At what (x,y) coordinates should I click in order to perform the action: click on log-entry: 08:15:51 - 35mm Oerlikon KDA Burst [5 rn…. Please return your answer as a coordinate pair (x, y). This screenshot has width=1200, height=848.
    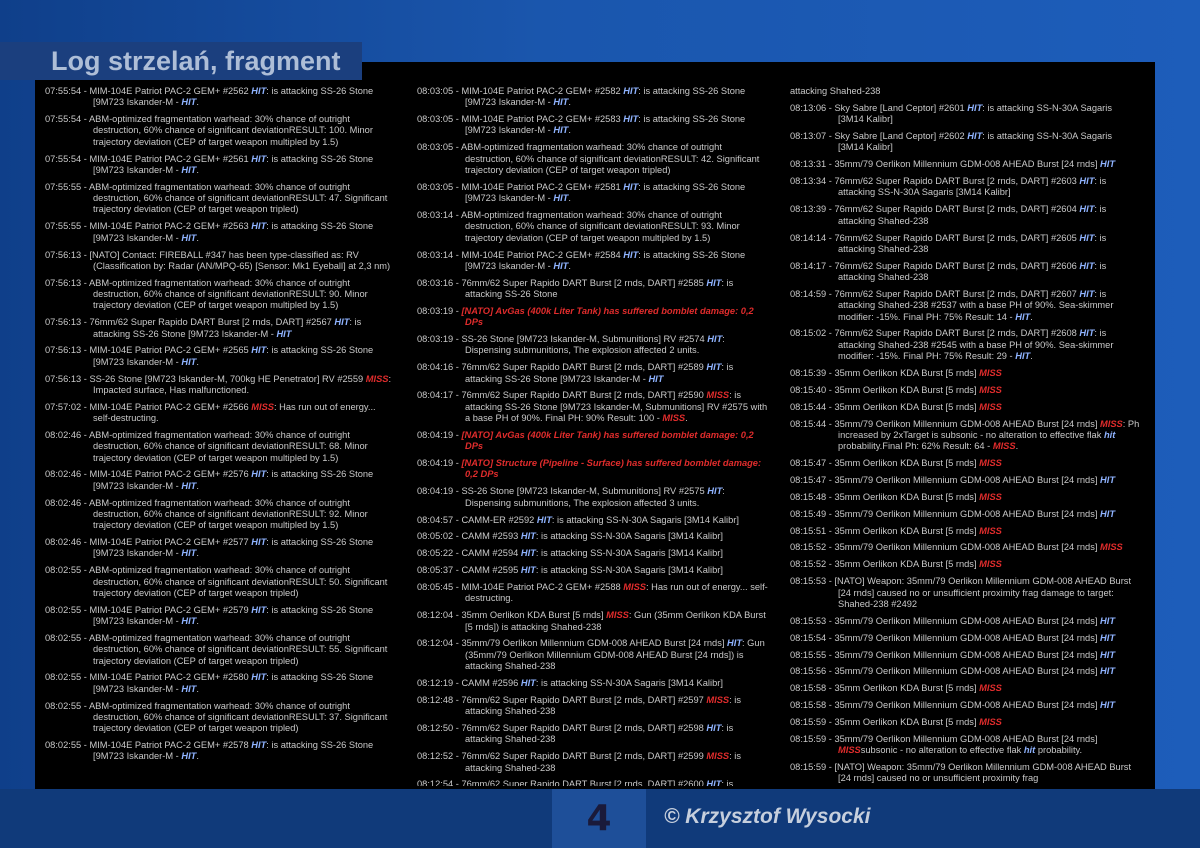
    Looking at the image, I should click on (965, 531).